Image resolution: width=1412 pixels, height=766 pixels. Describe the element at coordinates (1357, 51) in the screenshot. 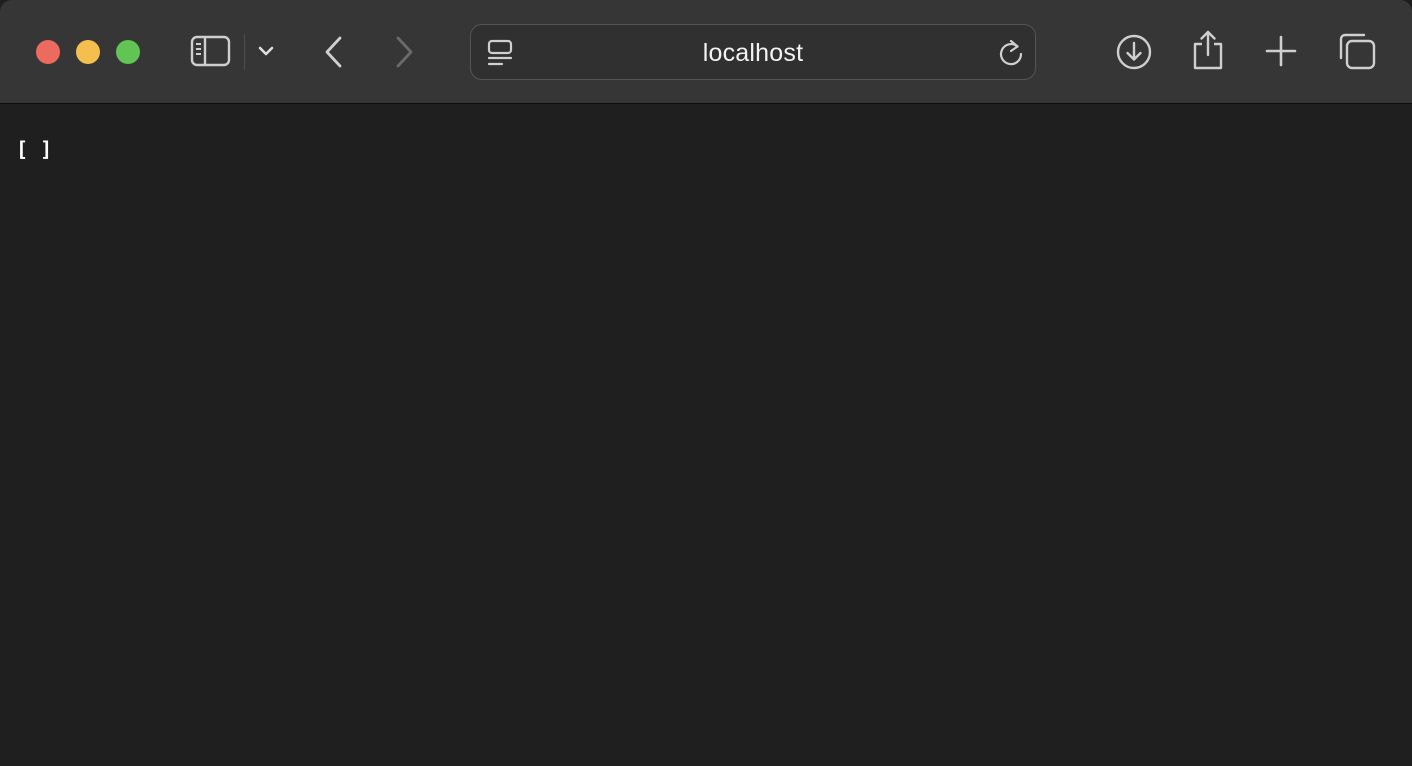

I see `tabs-overview-icon` at that location.